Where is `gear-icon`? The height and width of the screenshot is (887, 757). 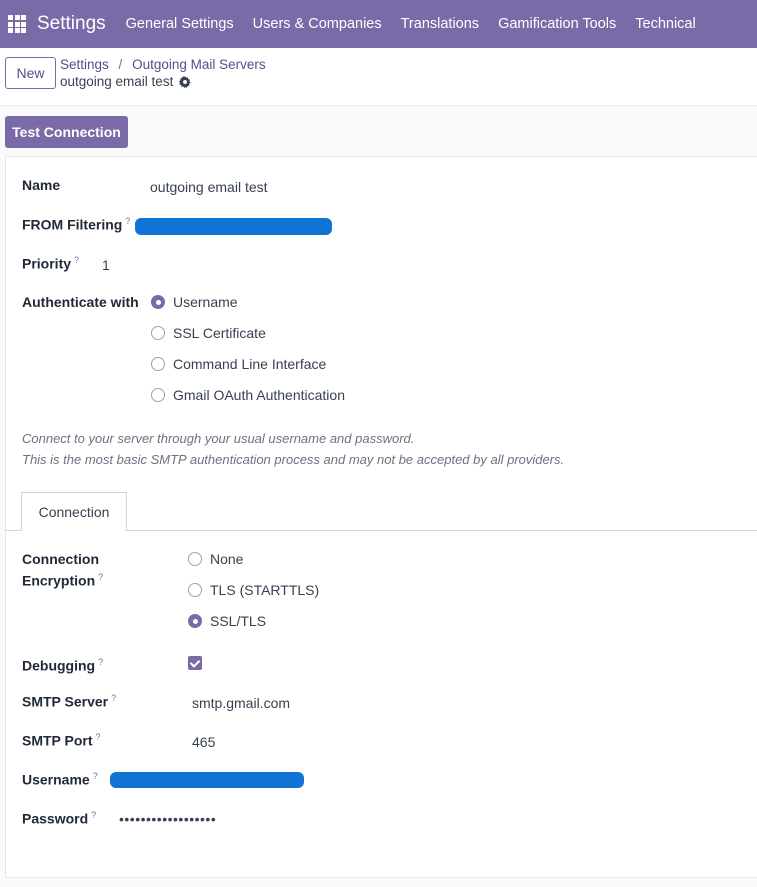 gear-icon is located at coordinates (185, 81).